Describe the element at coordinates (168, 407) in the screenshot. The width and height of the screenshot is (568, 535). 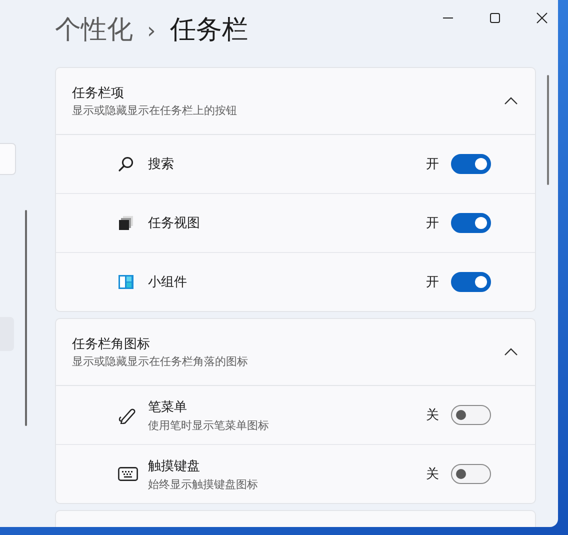
I see `setting-label: 笔菜单` at that location.